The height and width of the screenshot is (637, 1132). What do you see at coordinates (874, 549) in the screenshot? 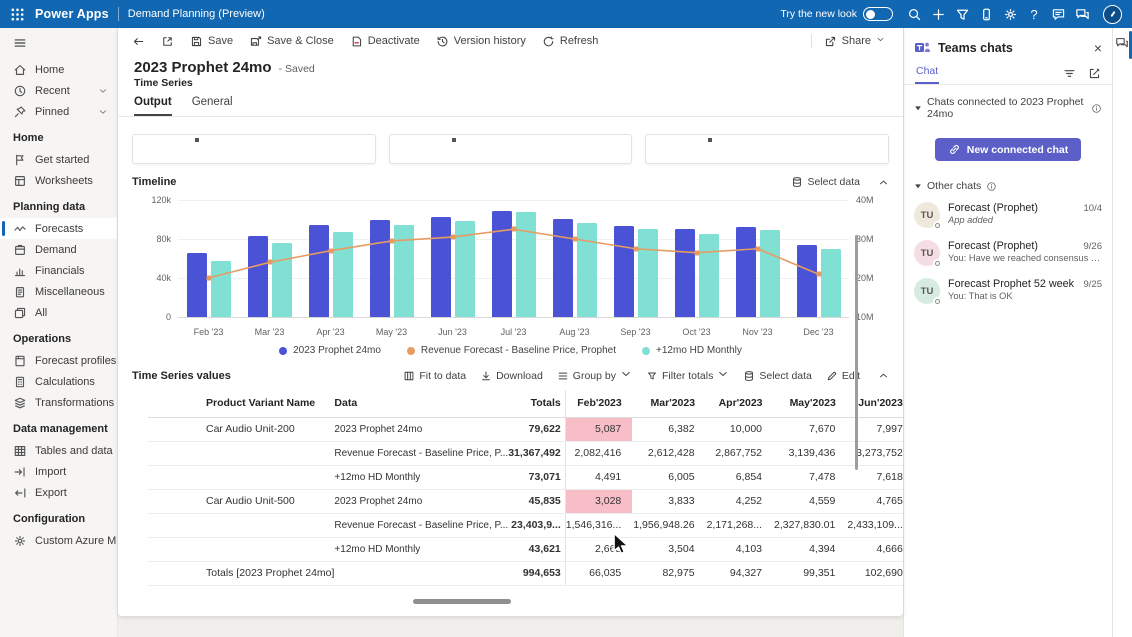
I see `value-cell: 4,666` at bounding box center [874, 549].